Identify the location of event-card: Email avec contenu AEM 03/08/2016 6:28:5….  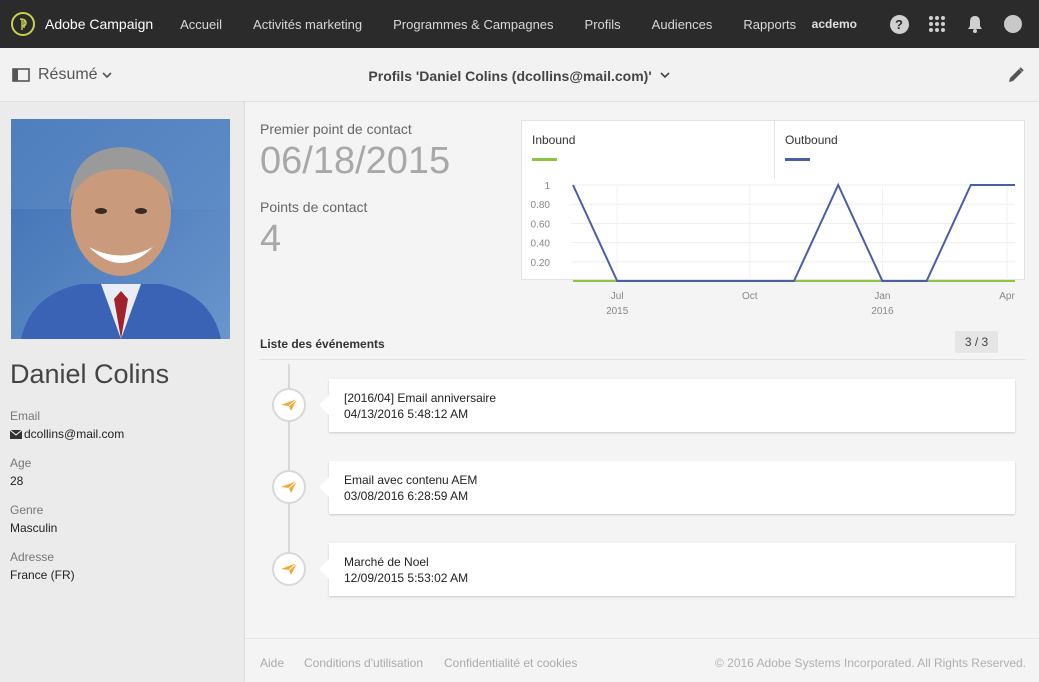
(667, 487).